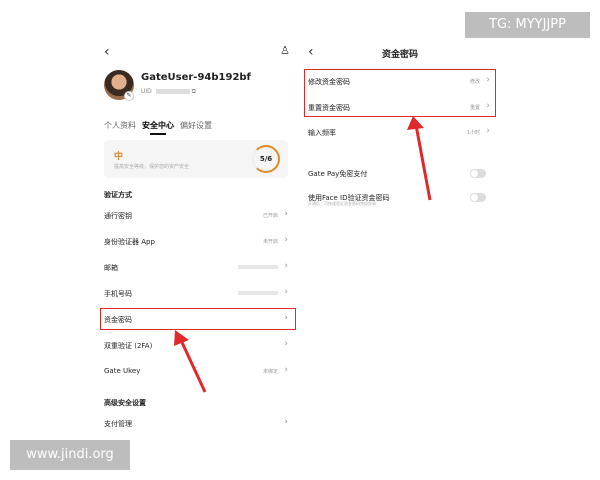 The image size is (600, 480). What do you see at coordinates (478, 197) in the screenshot?
I see `face-id-toggle` at bounding box center [478, 197].